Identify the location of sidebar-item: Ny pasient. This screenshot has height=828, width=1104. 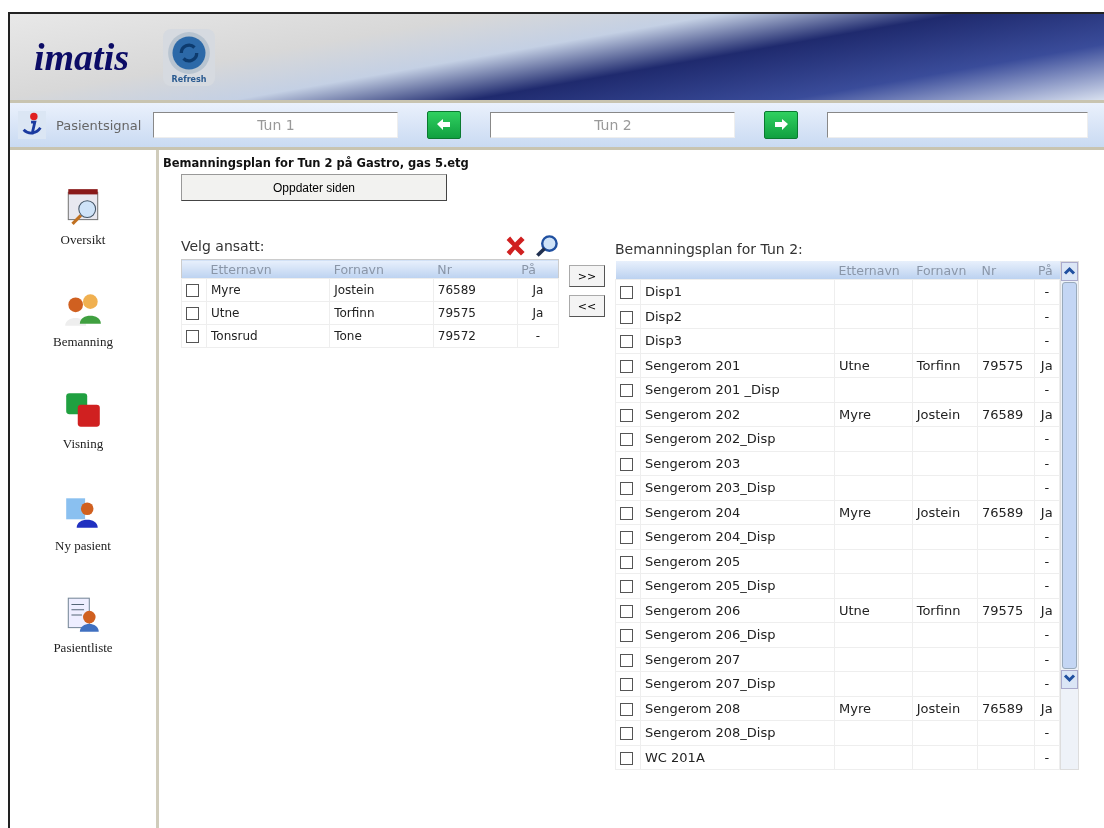
(83, 523).